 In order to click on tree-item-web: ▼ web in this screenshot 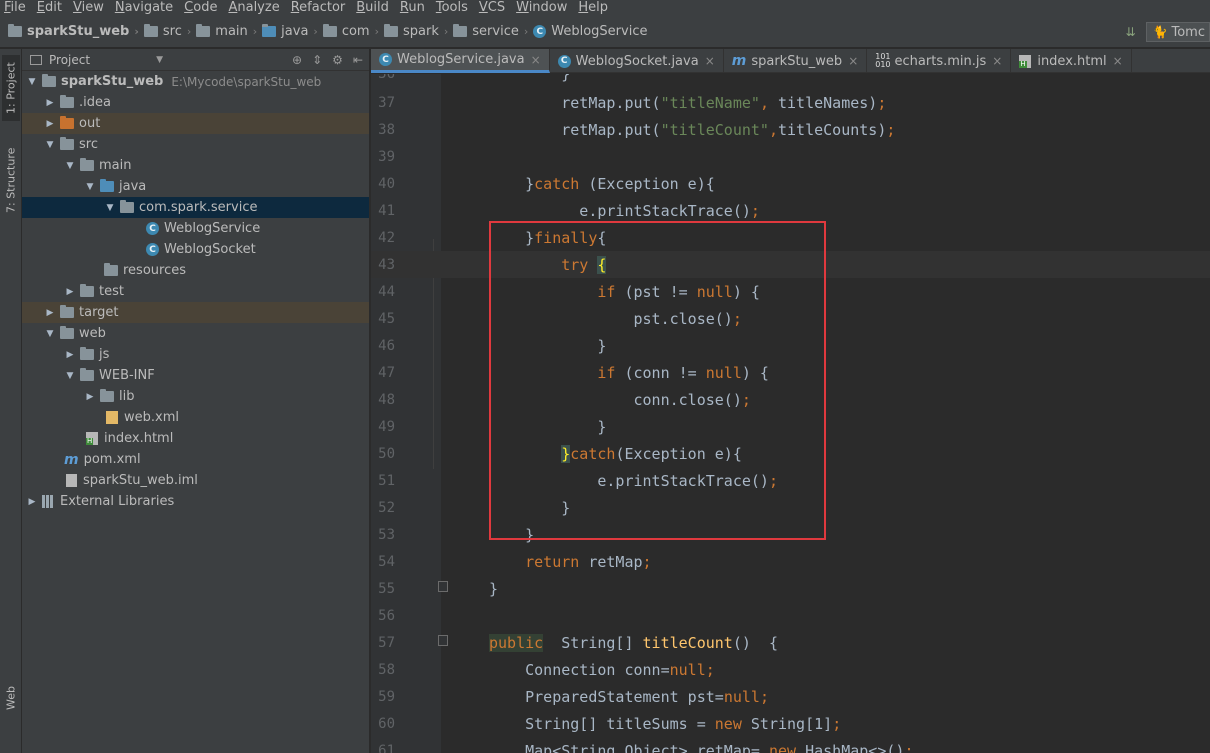, I will do `click(195, 333)`.